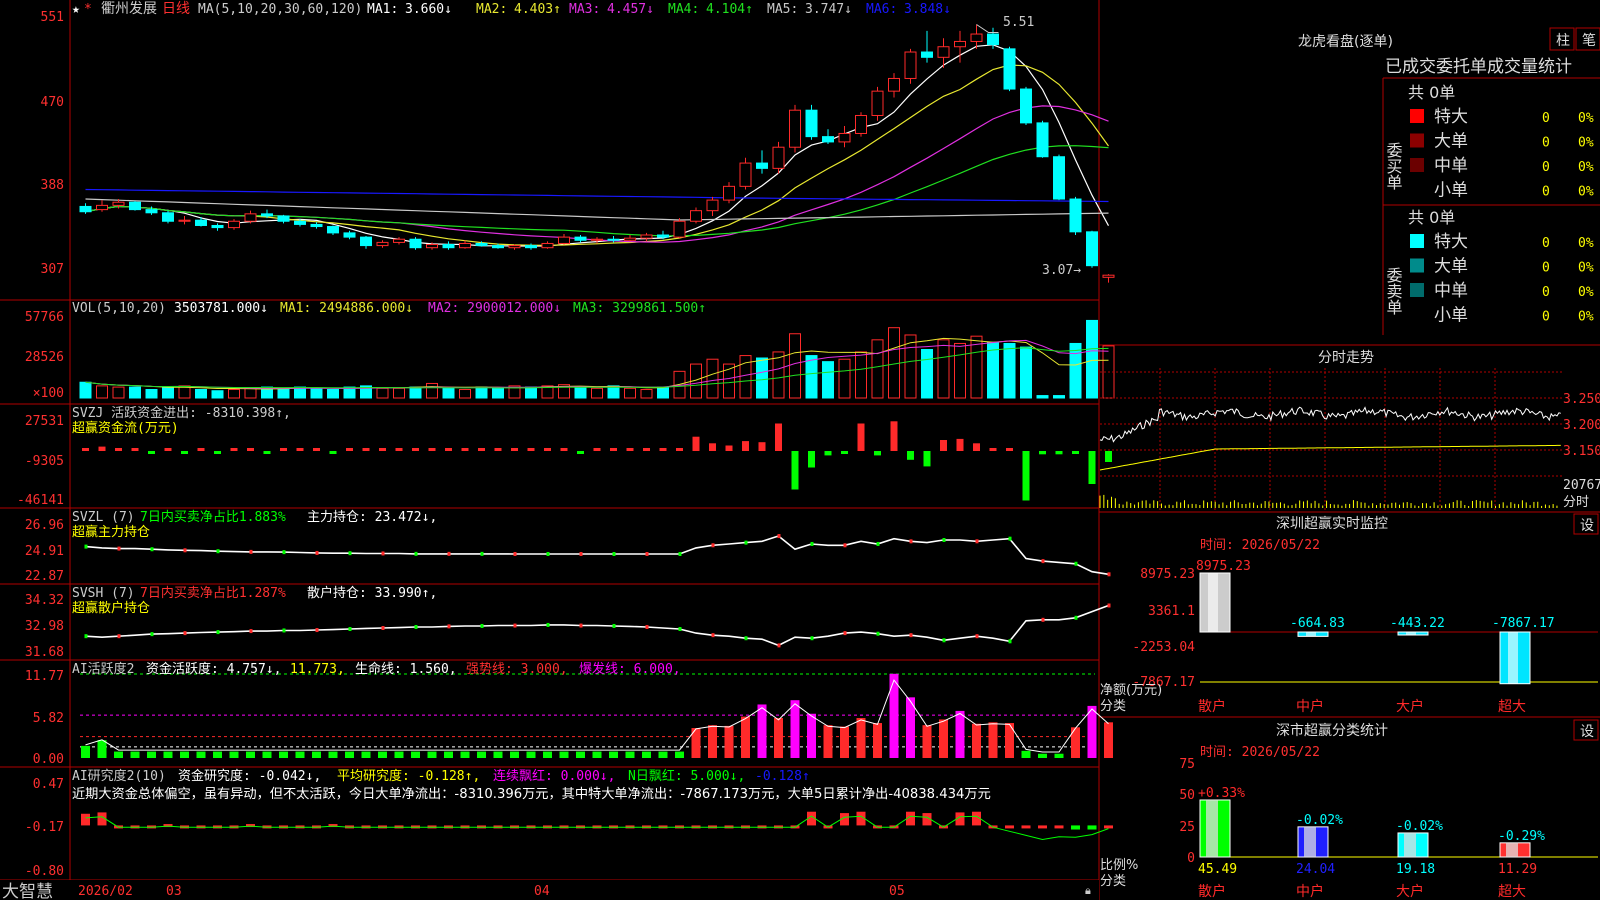 The width and height of the screenshot is (1600, 900). I want to click on ma3-value: 4.457↓, so click(630, 9).